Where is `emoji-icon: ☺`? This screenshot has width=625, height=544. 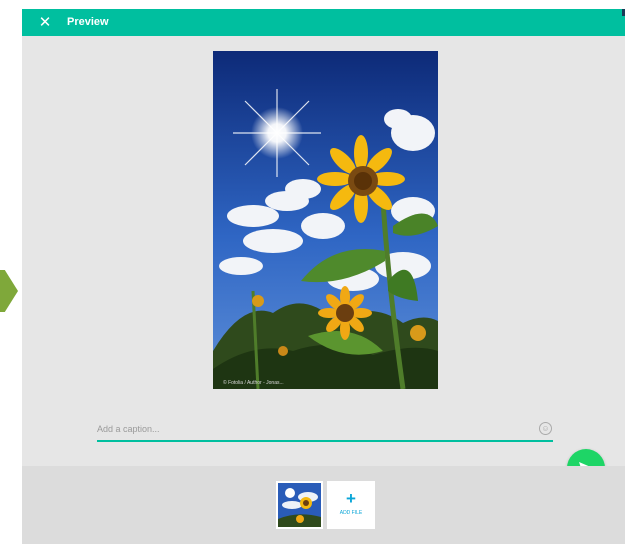 emoji-icon: ☺ is located at coordinates (545, 428).